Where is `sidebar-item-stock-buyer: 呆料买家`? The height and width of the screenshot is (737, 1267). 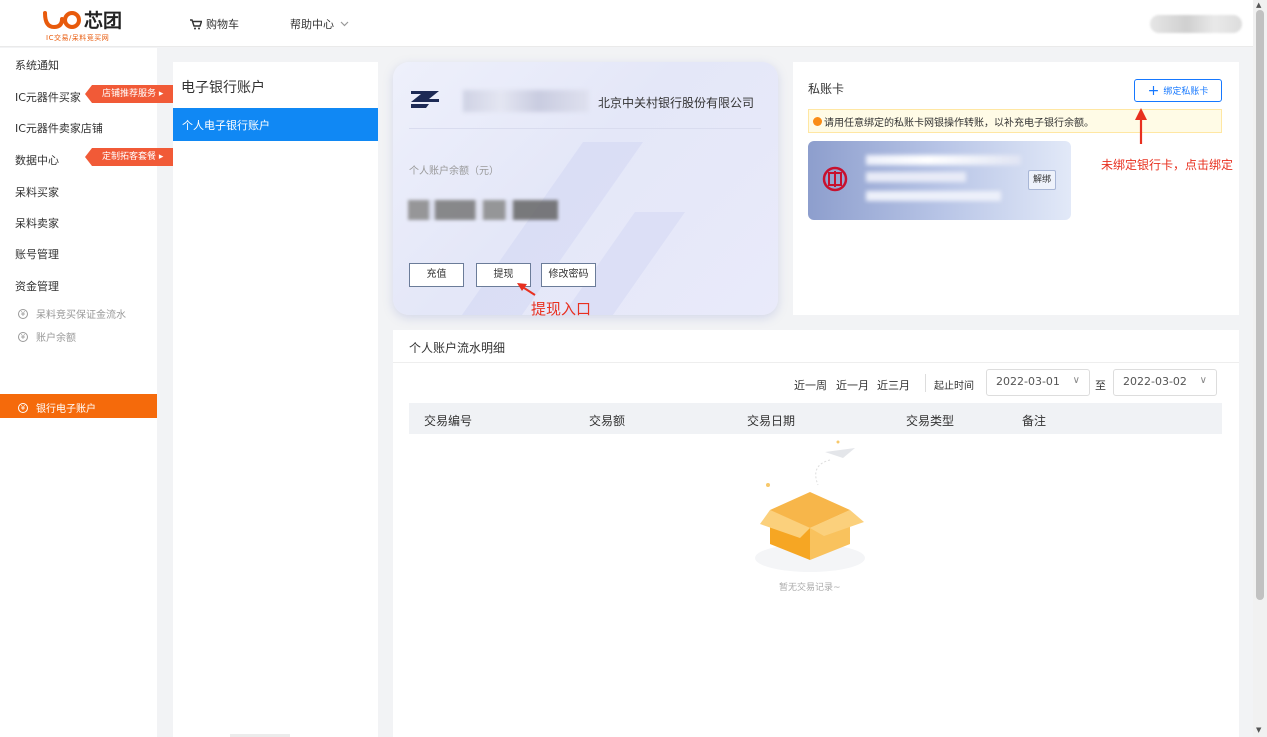 sidebar-item-stock-buyer: 呆料买家 is located at coordinates (37, 192).